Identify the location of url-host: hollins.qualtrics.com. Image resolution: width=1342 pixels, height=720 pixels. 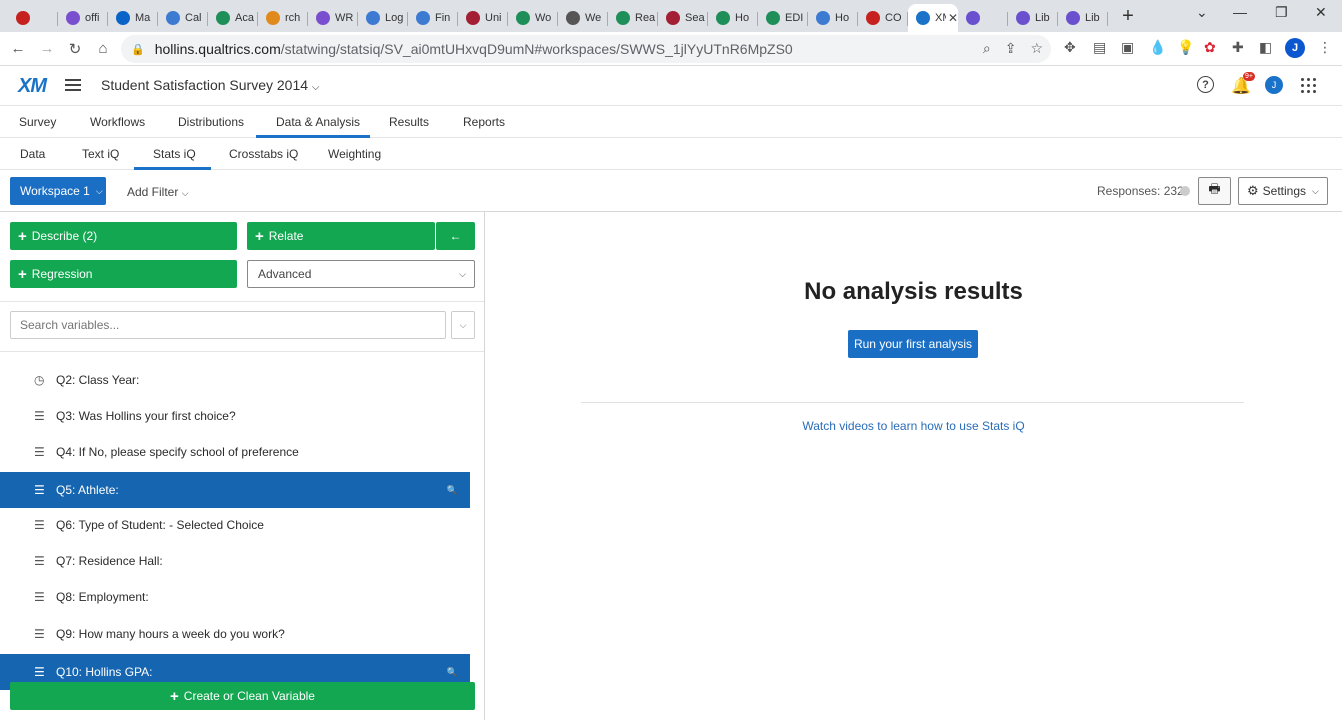
(217, 49).